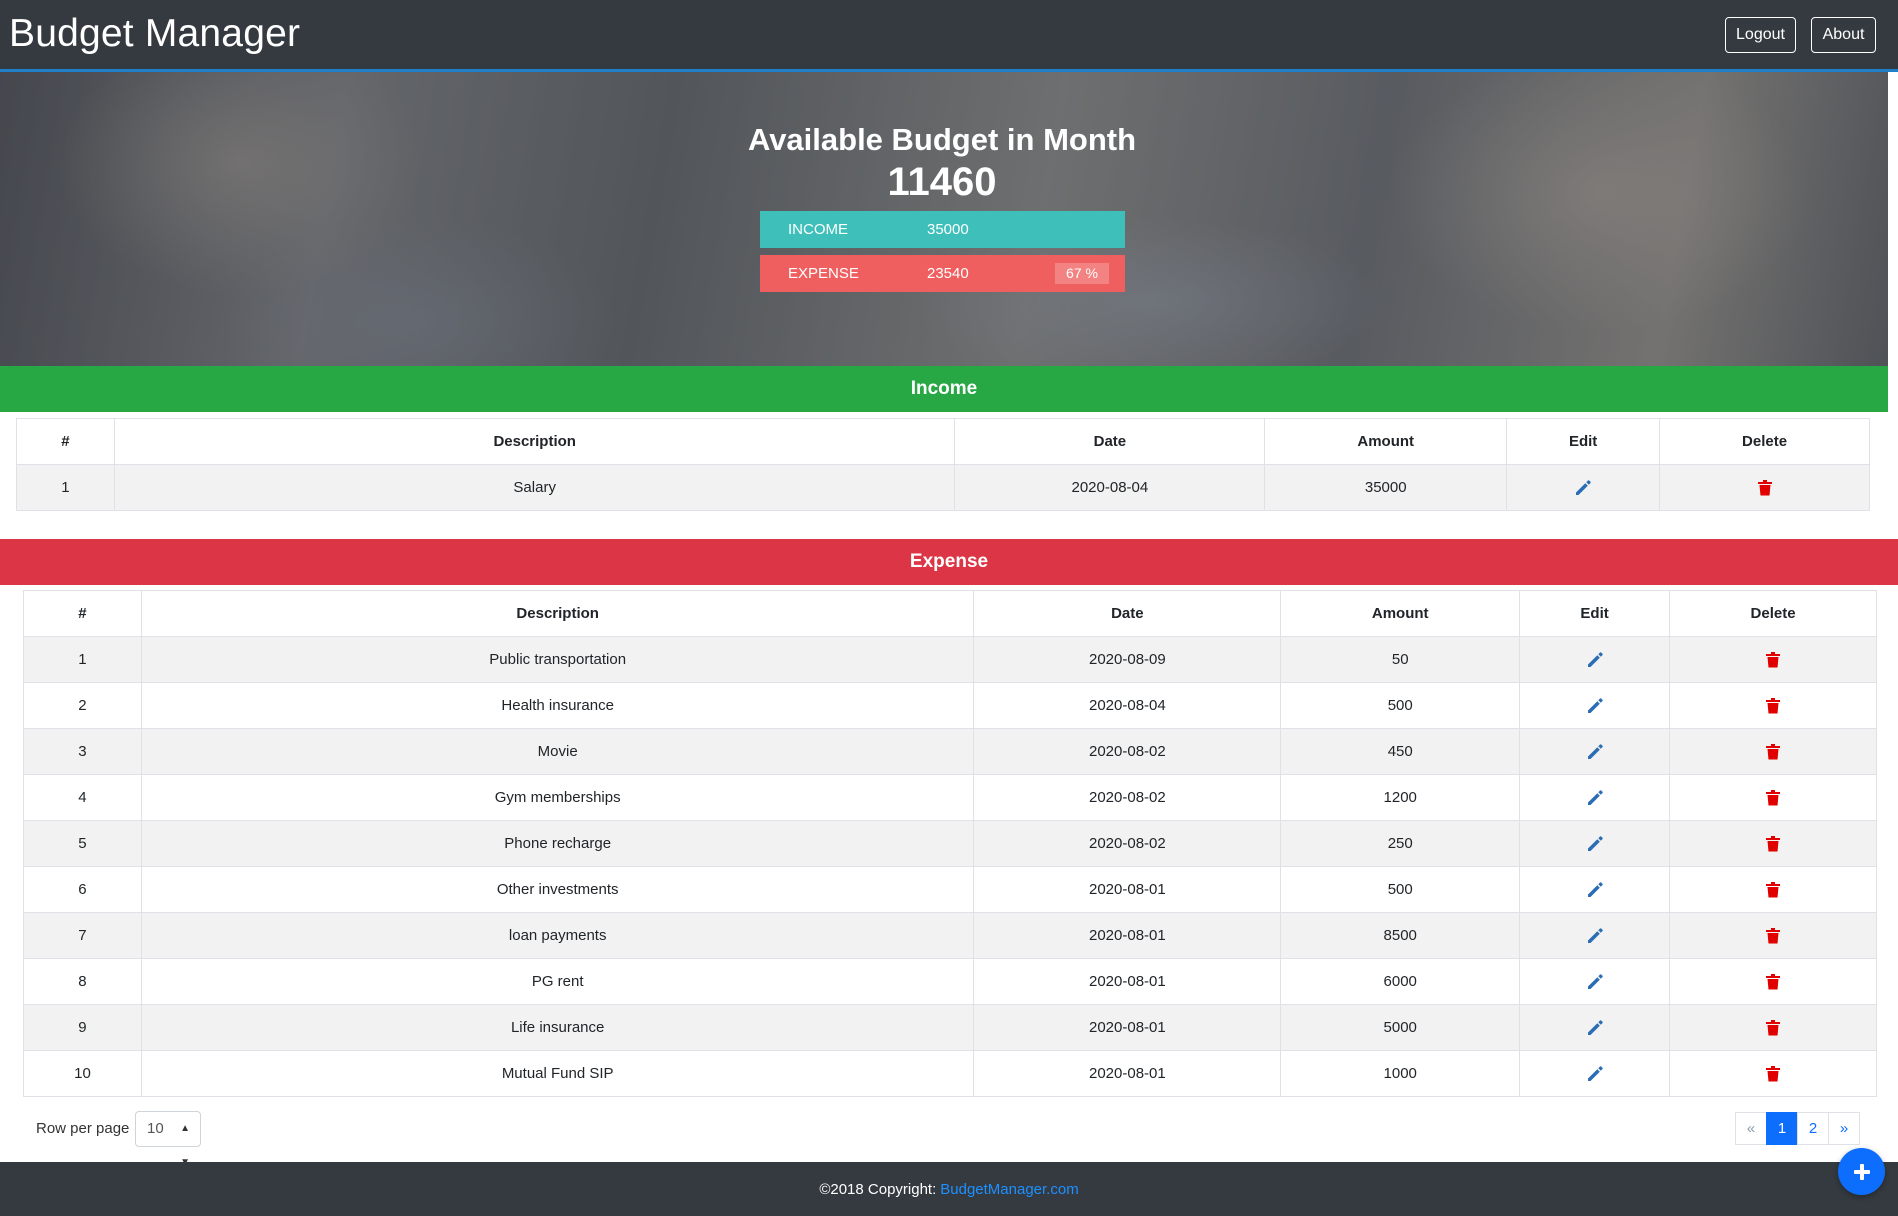  What do you see at coordinates (823, 273) in the screenshot?
I see `expense-summary-label: EXPENSE` at bounding box center [823, 273].